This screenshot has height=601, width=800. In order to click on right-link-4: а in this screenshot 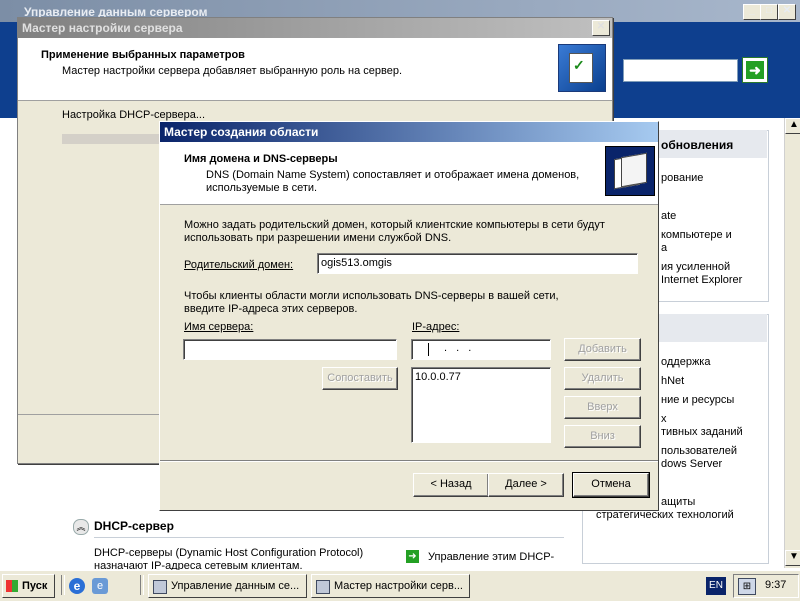, I will do `click(664, 248)`.